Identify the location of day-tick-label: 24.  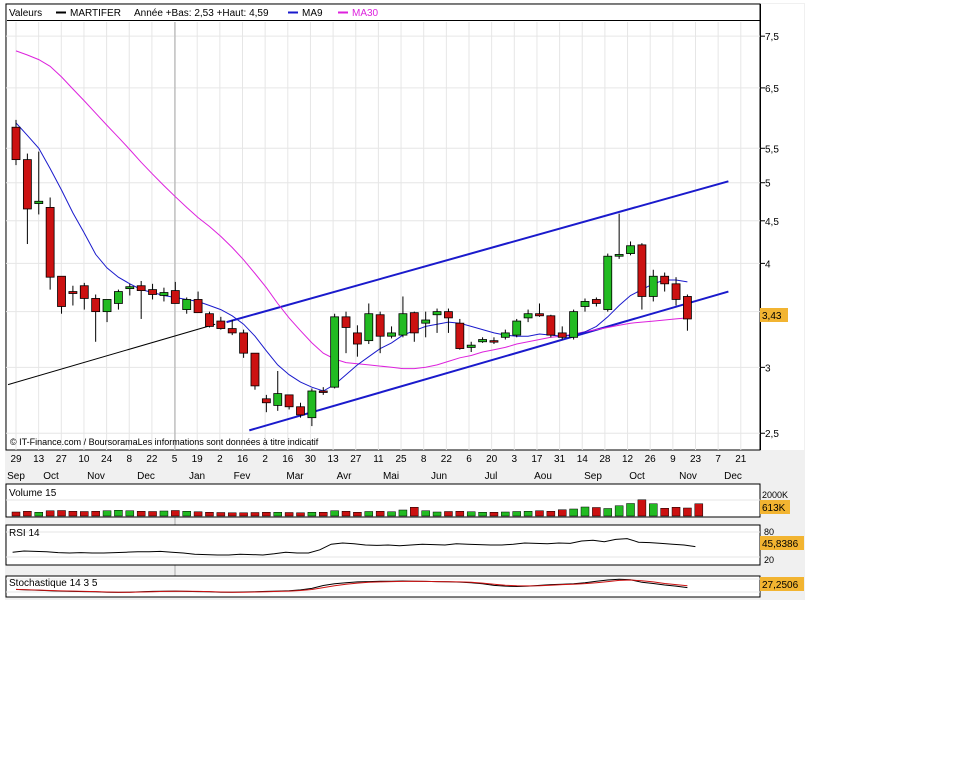
(107, 459).